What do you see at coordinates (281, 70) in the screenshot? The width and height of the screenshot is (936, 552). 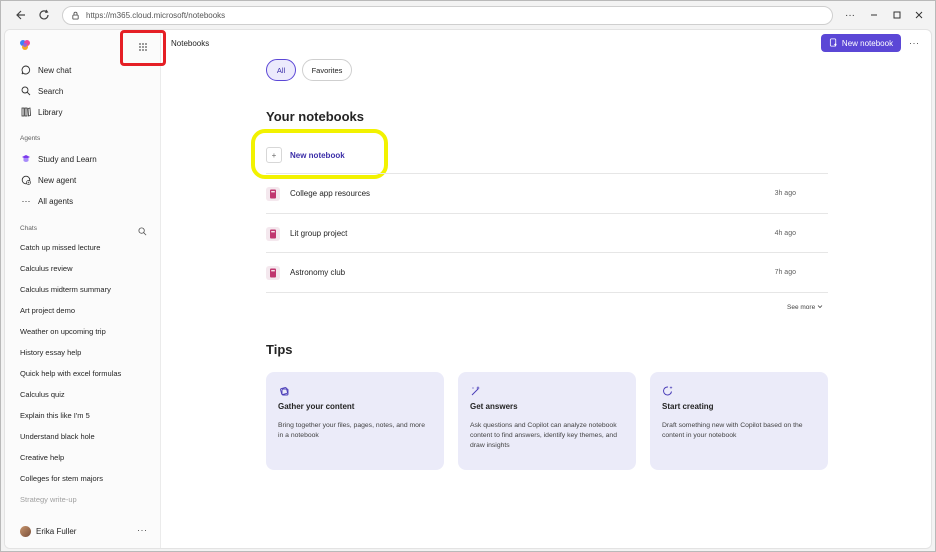 I see `filter-all: All` at bounding box center [281, 70].